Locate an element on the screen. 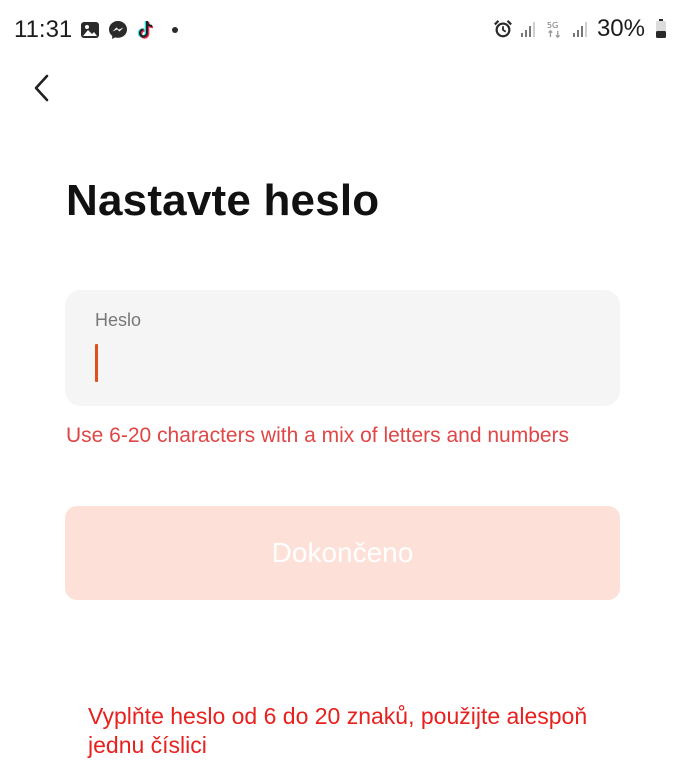  network-label: 5G is located at coordinates (553, 25).